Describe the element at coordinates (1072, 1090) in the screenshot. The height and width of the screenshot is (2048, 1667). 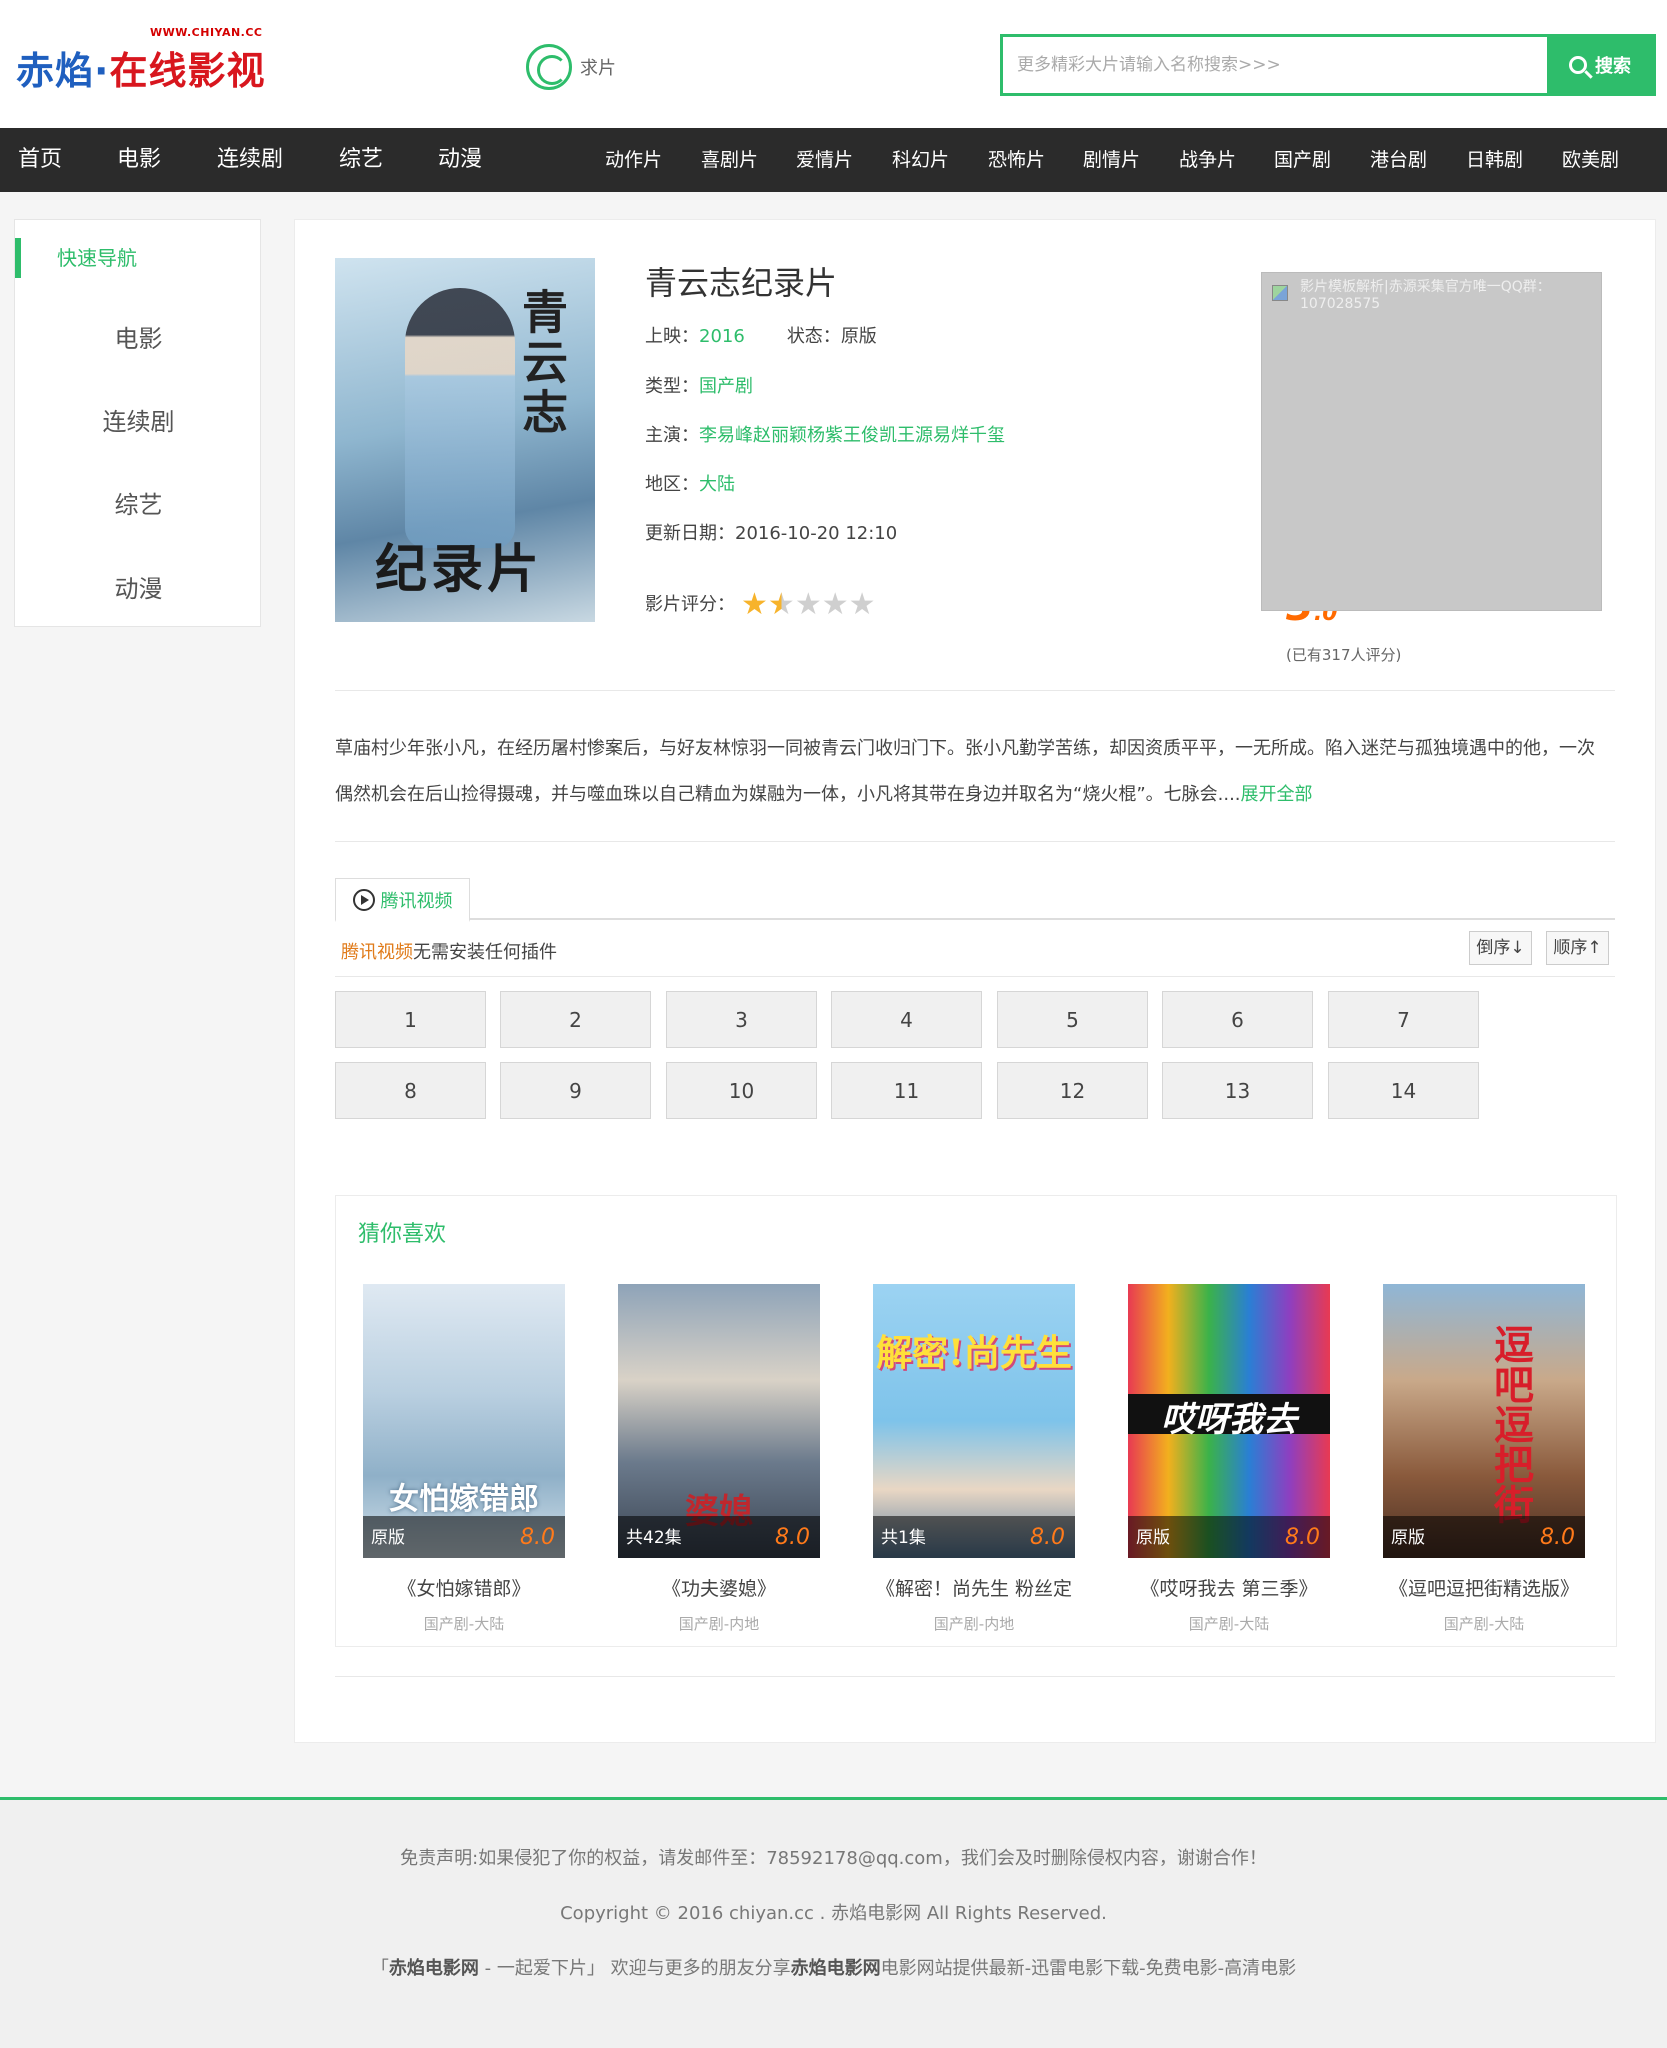
I see `episode-button: 12` at that location.